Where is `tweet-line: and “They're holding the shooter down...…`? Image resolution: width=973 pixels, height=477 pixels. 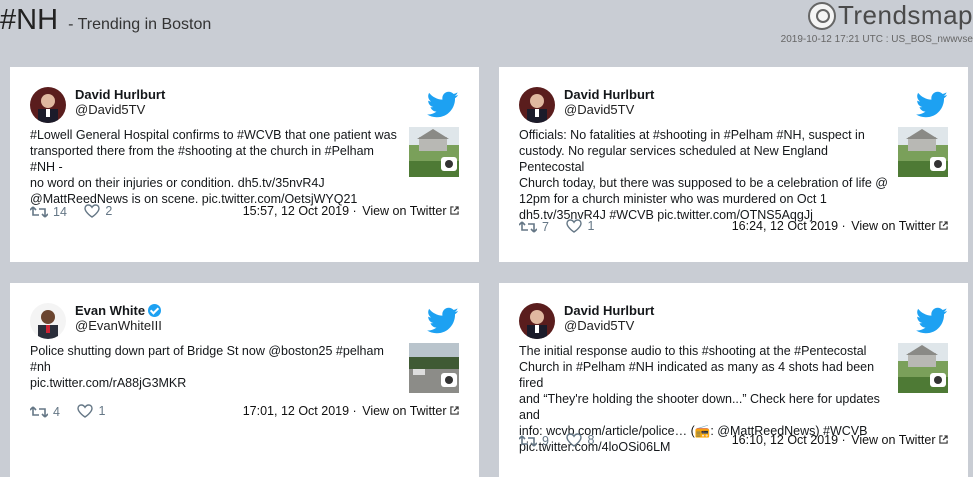
tweet-line: and “They're holding the shooter down...… is located at coordinates (699, 407).